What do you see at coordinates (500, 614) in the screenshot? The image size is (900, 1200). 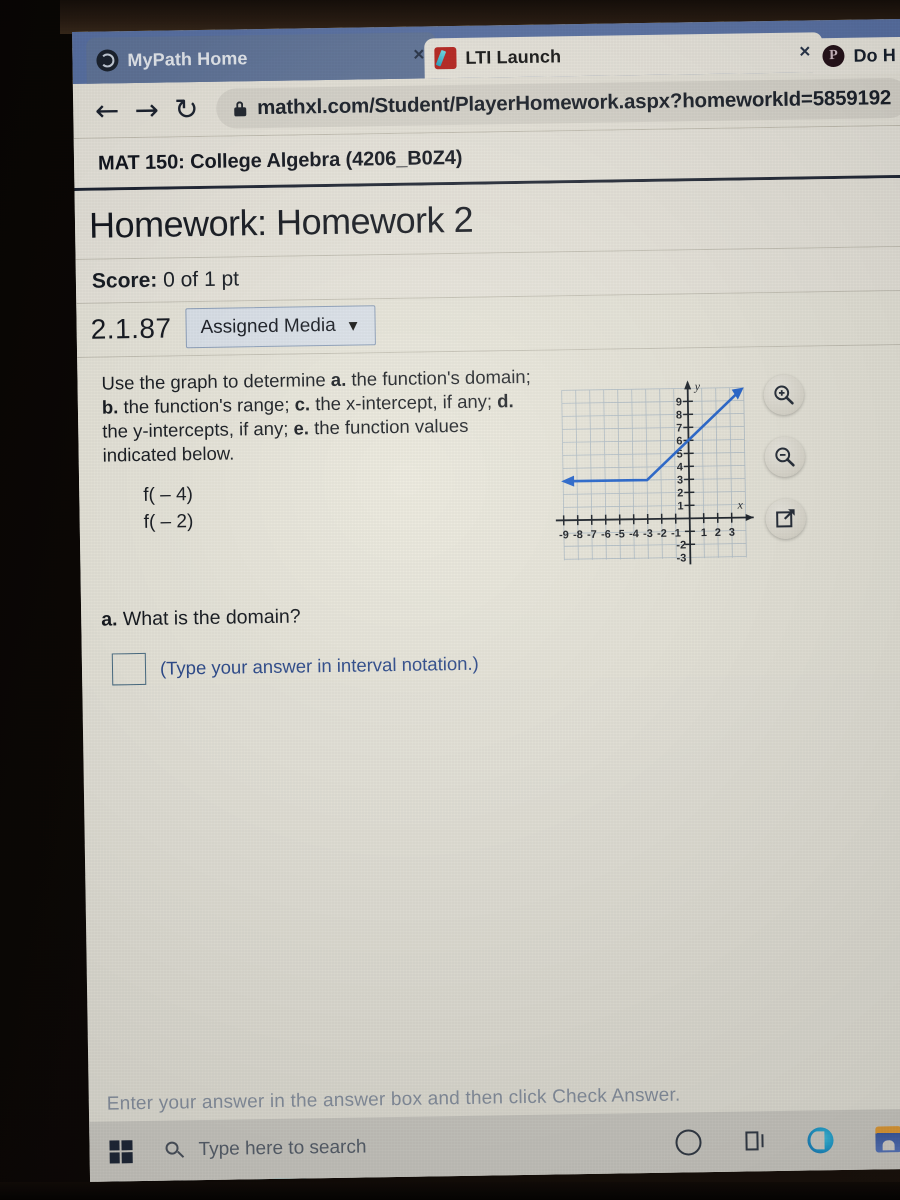 I see `part-a-label: a. What is the domain?` at bounding box center [500, 614].